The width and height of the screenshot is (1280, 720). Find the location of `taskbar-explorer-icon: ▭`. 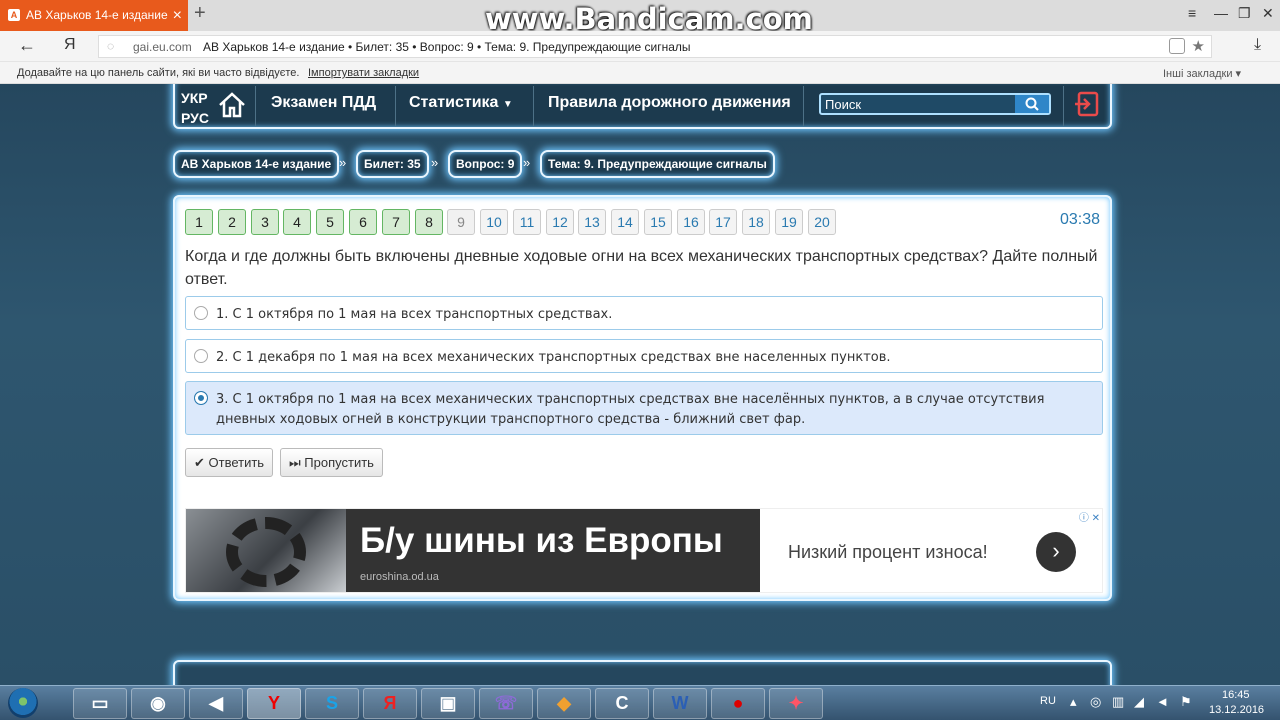

taskbar-explorer-icon: ▭ is located at coordinates (100, 703).